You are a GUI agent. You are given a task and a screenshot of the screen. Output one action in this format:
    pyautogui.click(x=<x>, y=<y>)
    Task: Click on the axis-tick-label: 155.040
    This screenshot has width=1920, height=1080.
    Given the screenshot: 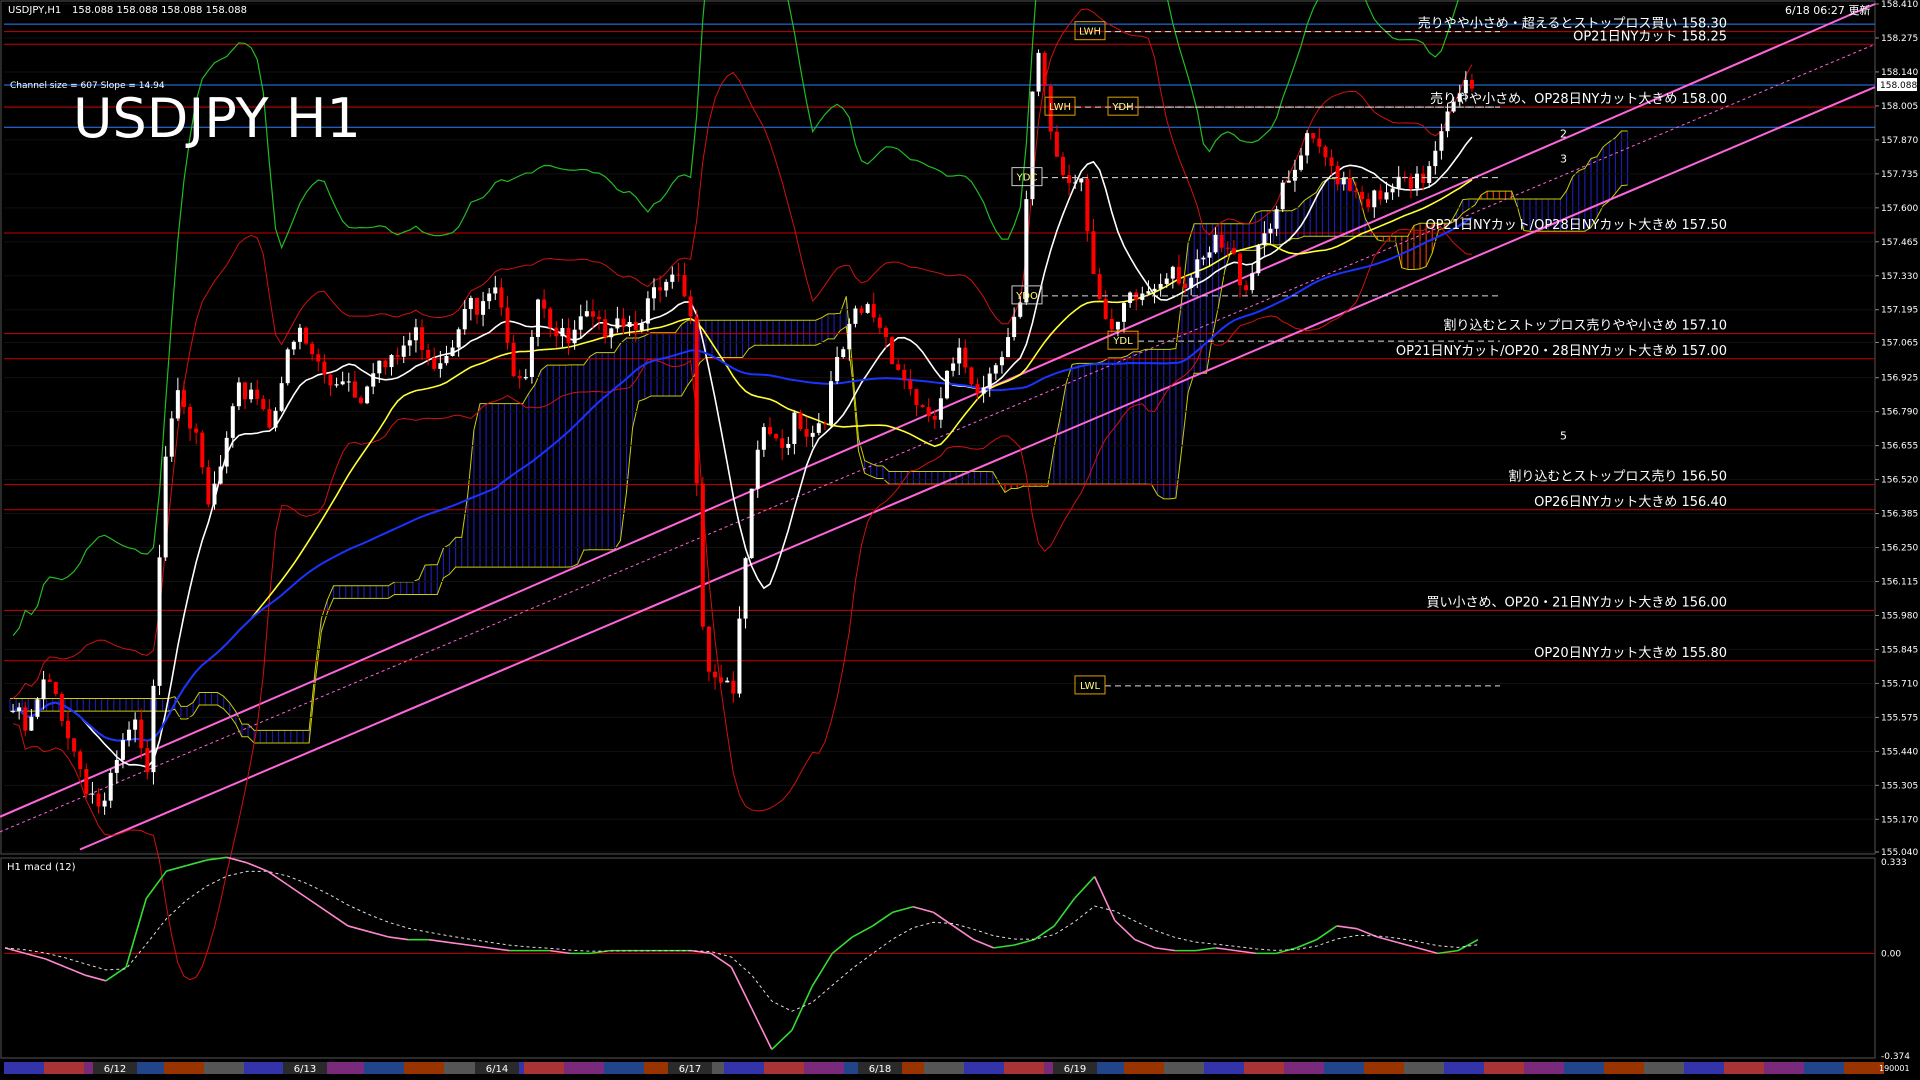 What is the action you would take?
    pyautogui.click(x=1899, y=853)
    